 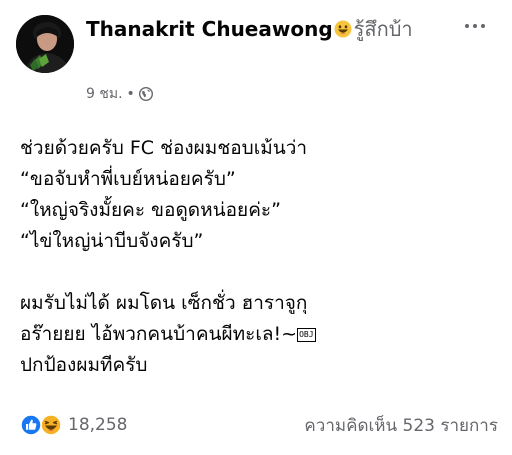 What do you see at coordinates (84, 365) in the screenshot?
I see `post-text-line: ปกป้องผมทีครับ` at bounding box center [84, 365].